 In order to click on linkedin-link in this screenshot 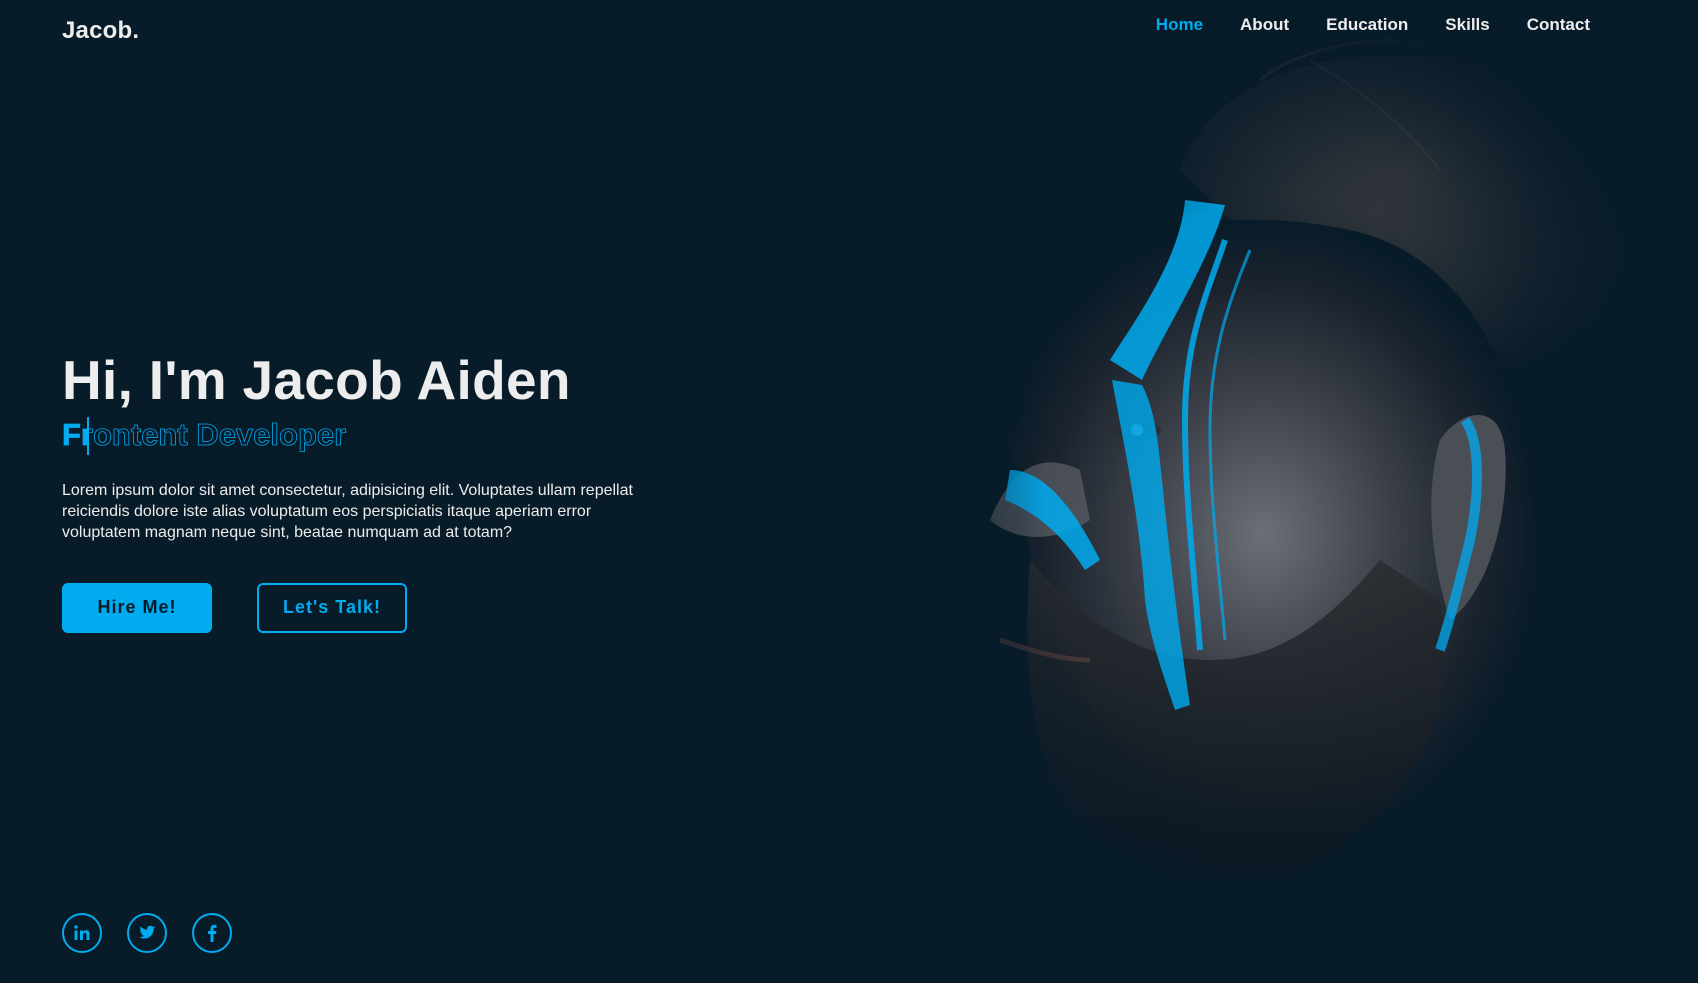, I will do `click(82, 933)`.